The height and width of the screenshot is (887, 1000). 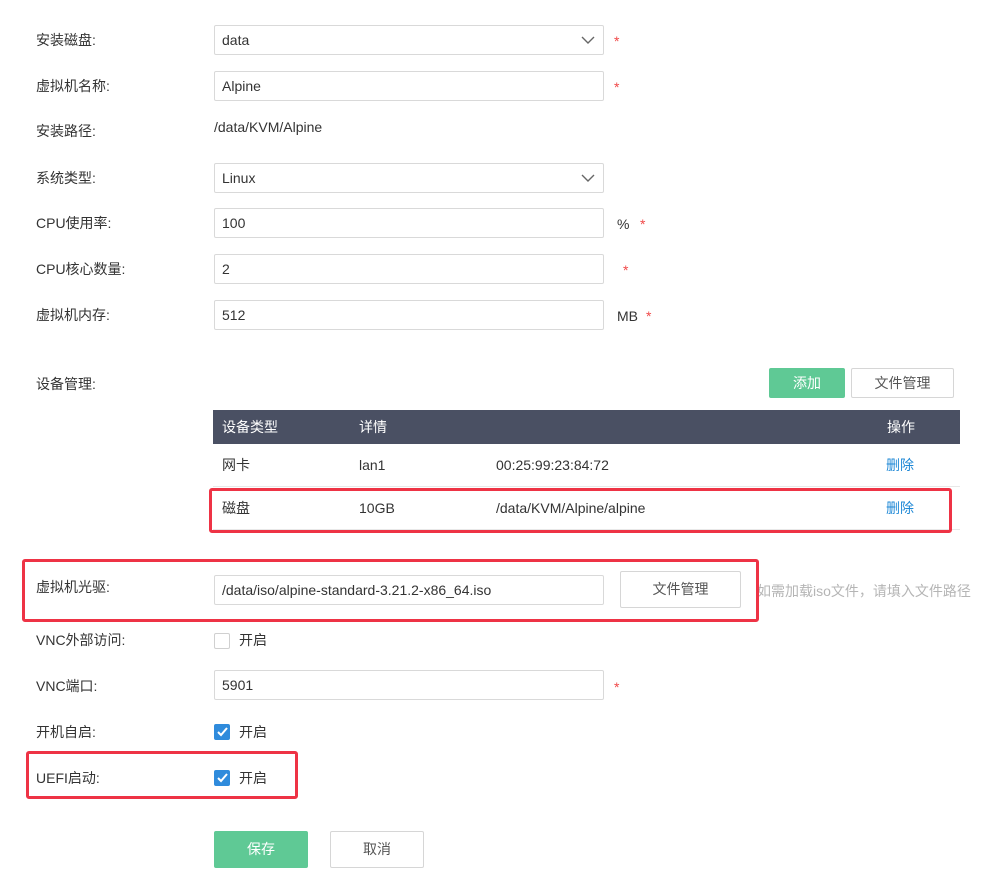 I want to click on table-row: 磁盘 10GB /data/KVM/Alpine/alpine 删除, so click(x=586, y=508).